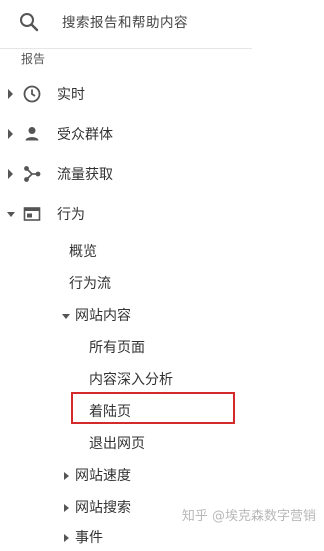 The height and width of the screenshot is (551, 324). I want to click on search-placeholder: 搜索报告和帮助内容, so click(125, 23).